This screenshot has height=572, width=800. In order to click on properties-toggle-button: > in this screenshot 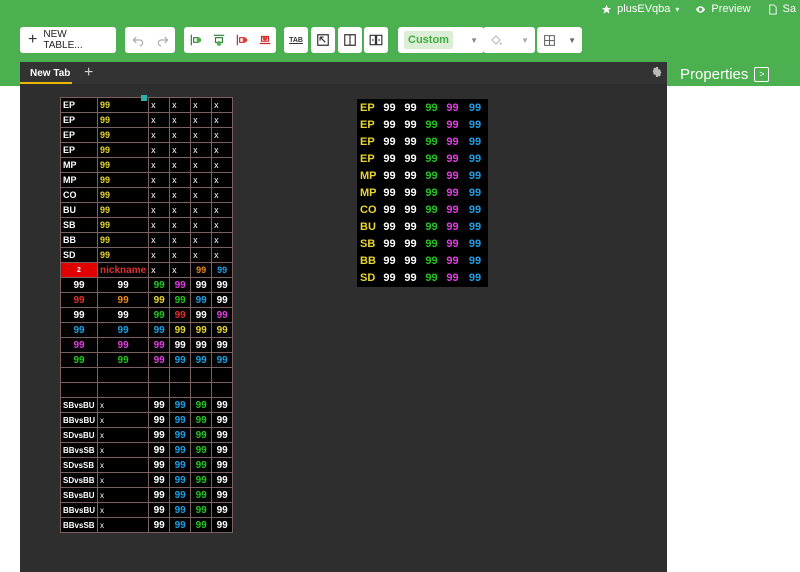, I will do `click(762, 74)`.